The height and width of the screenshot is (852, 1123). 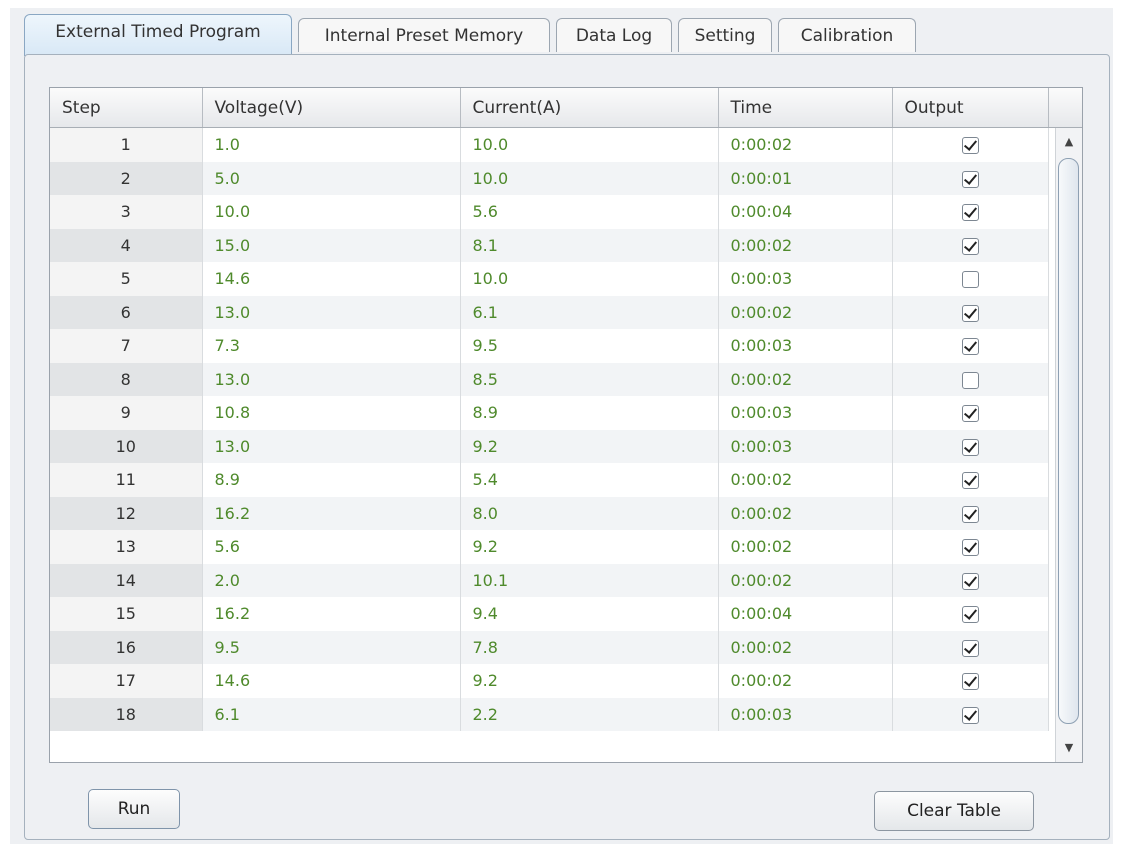 What do you see at coordinates (589, 379) in the screenshot?
I see `current-cell: 8.5` at bounding box center [589, 379].